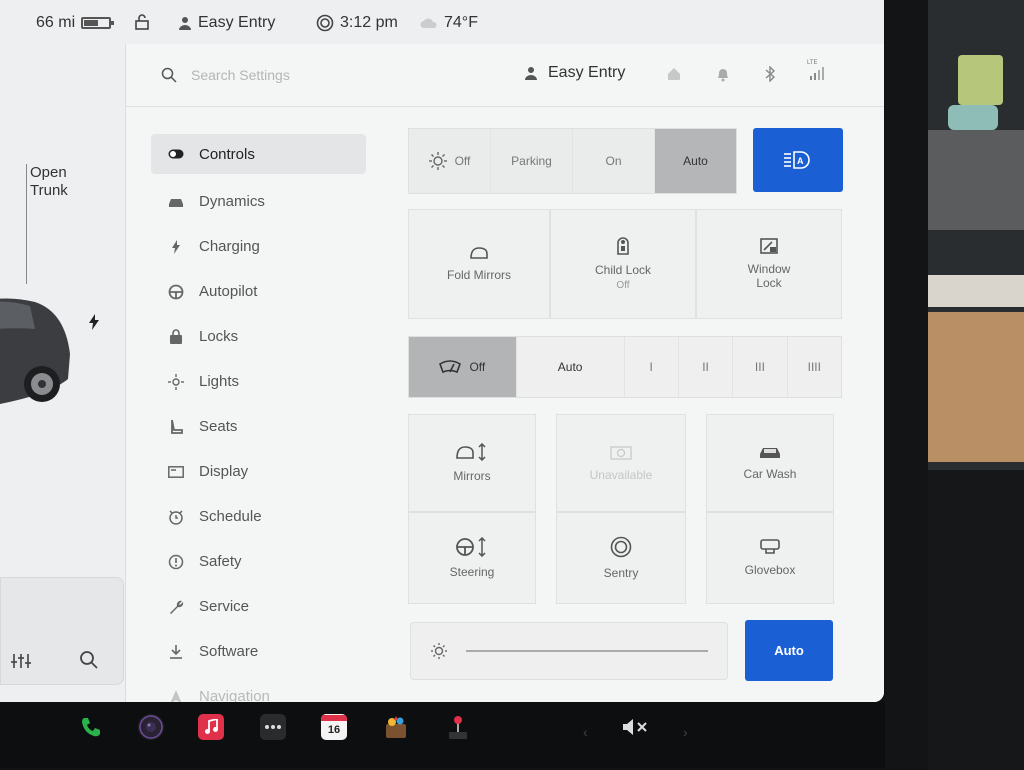 The width and height of the screenshot is (1024, 770). I want to click on charge-port-icon, so click(94, 324).